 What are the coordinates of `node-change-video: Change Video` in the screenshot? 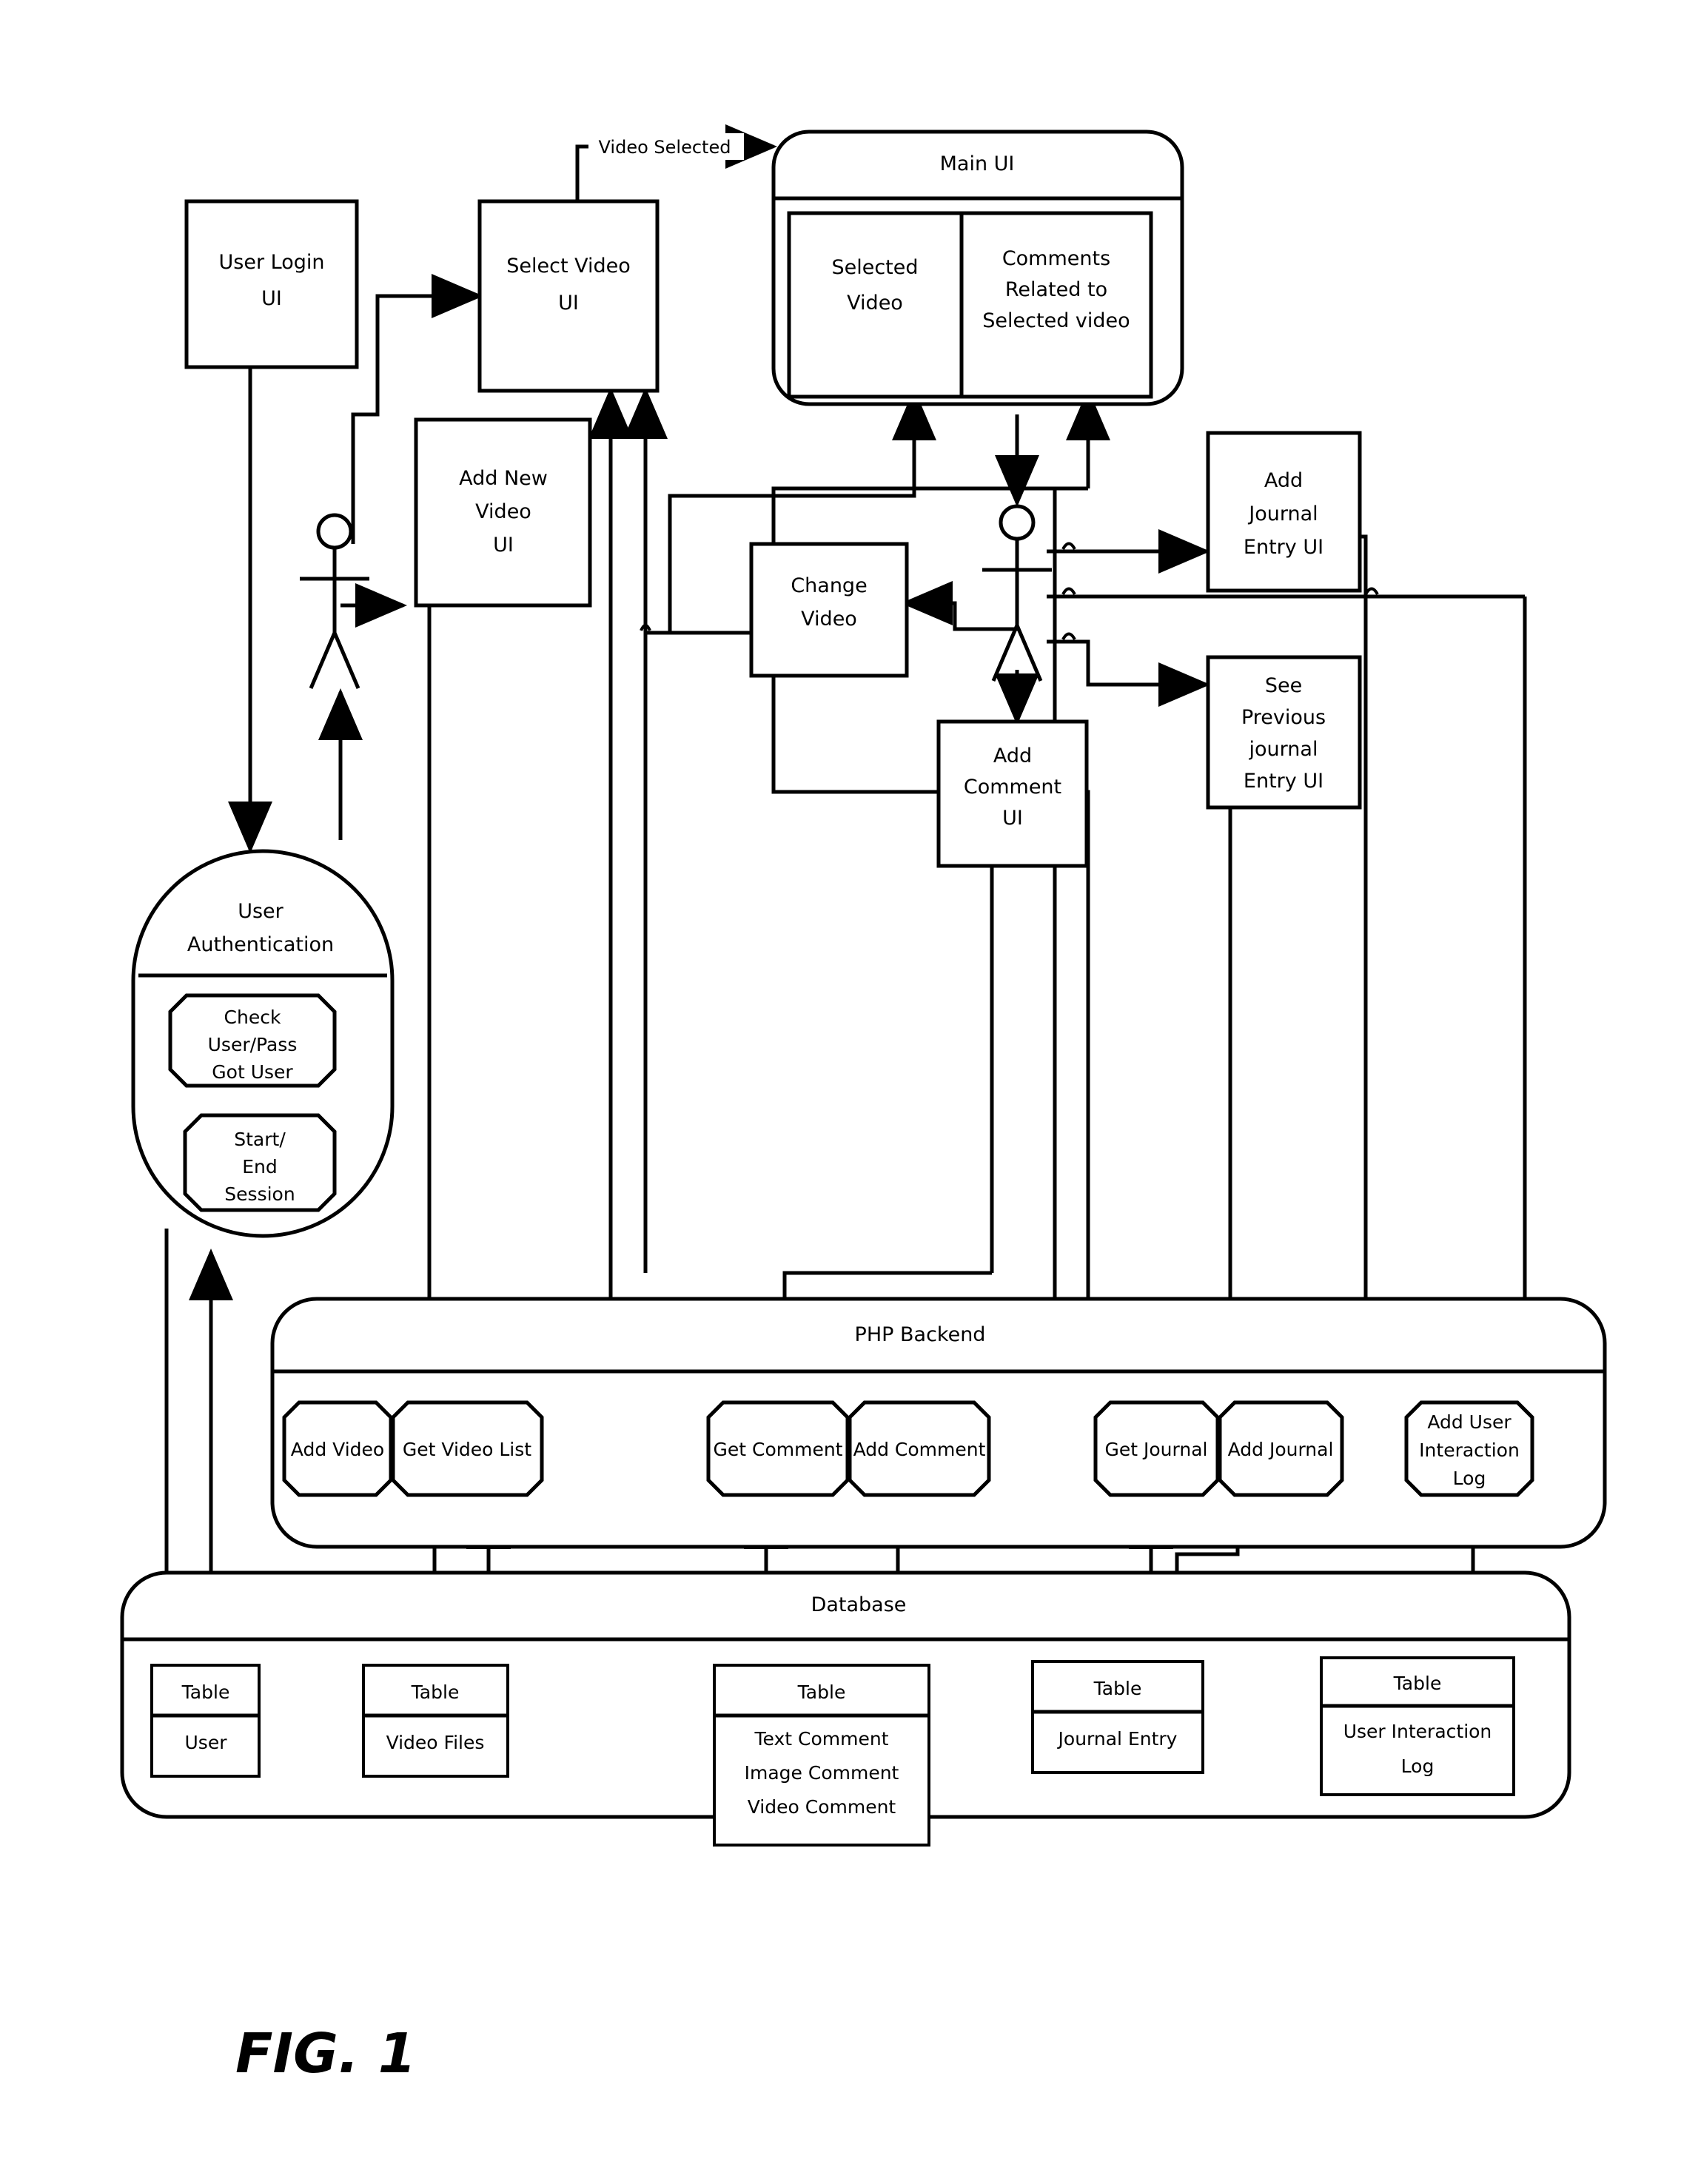 It's located at (829, 610).